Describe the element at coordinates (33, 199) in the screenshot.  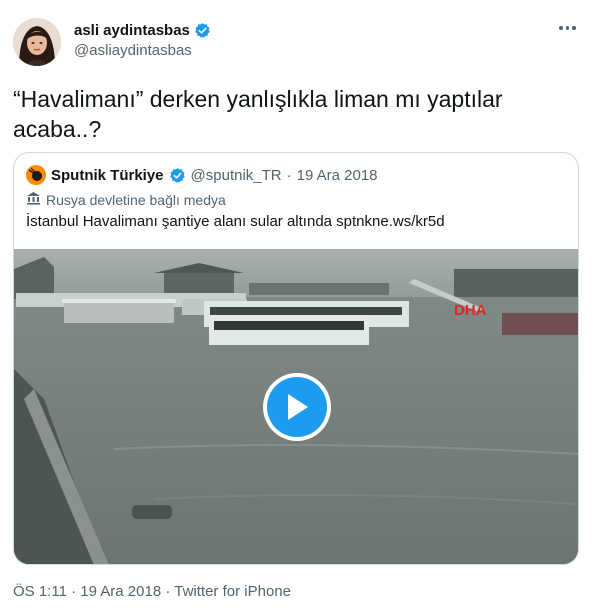
I see `state-media-building-icon` at that location.